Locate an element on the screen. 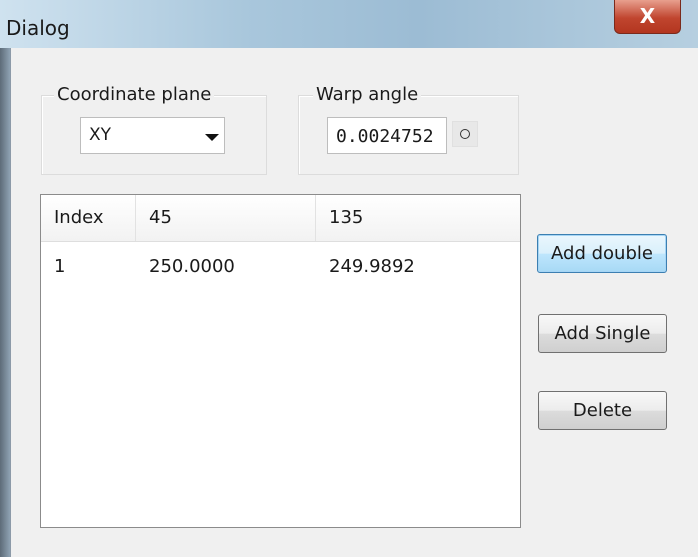 The height and width of the screenshot is (557, 698). column-header-index: Index is located at coordinates (88, 218).